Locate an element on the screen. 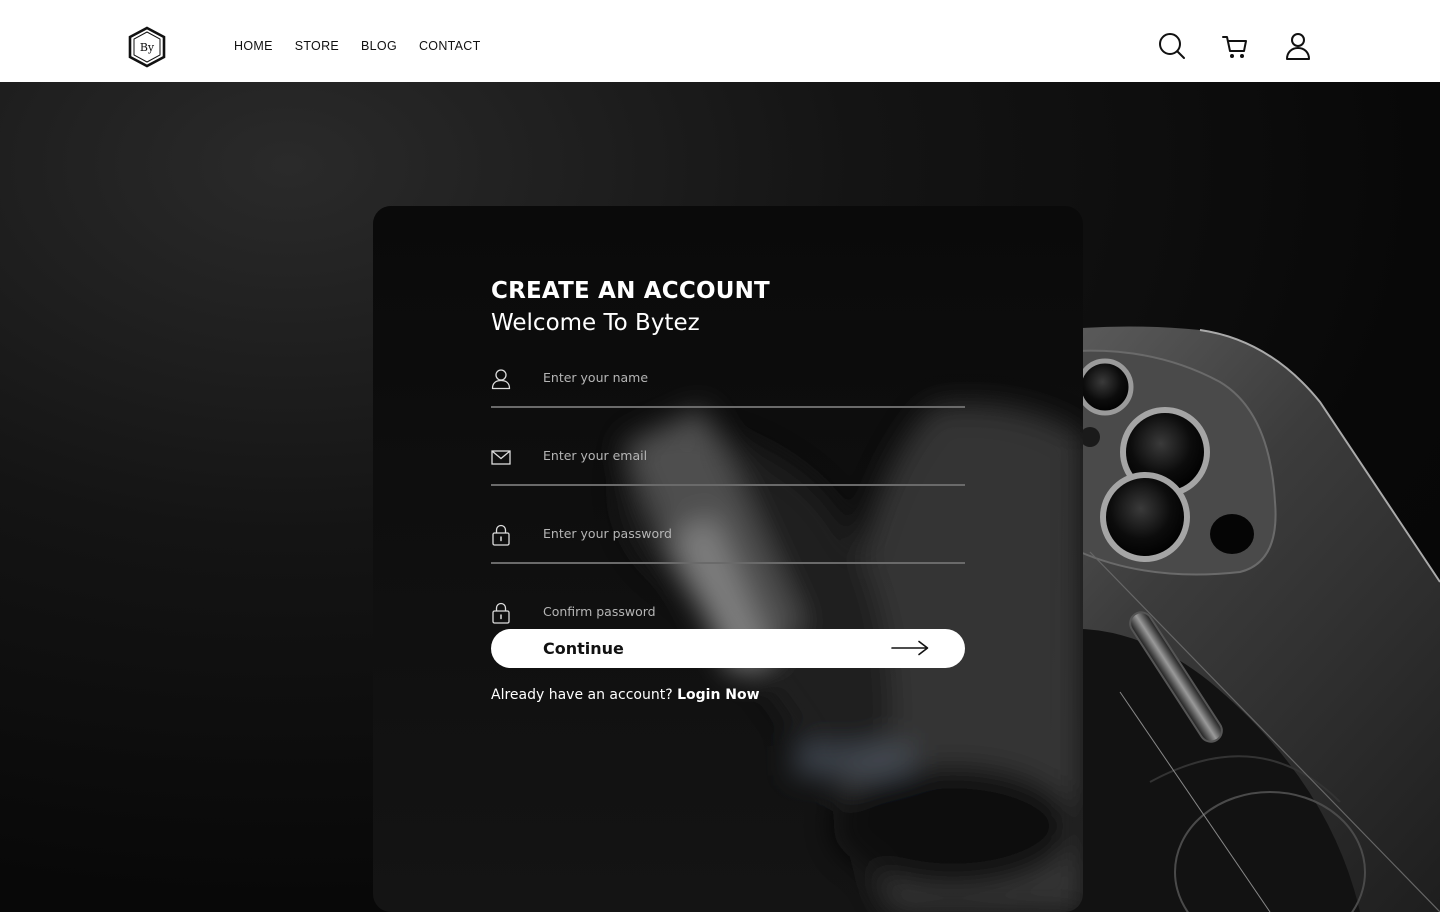  bytez-logo: By is located at coordinates (147, 47).